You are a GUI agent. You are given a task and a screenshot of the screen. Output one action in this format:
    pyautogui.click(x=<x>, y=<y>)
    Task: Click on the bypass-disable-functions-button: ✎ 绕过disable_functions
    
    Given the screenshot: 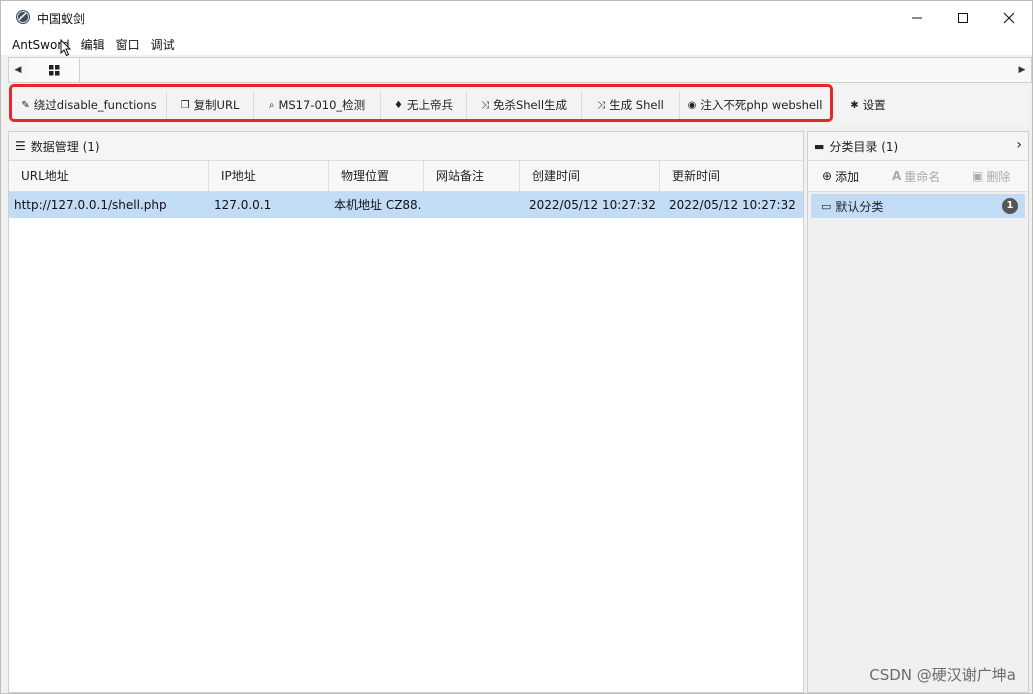 What is the action you would take?
    pyautogui.click(x=89, y=105)
    